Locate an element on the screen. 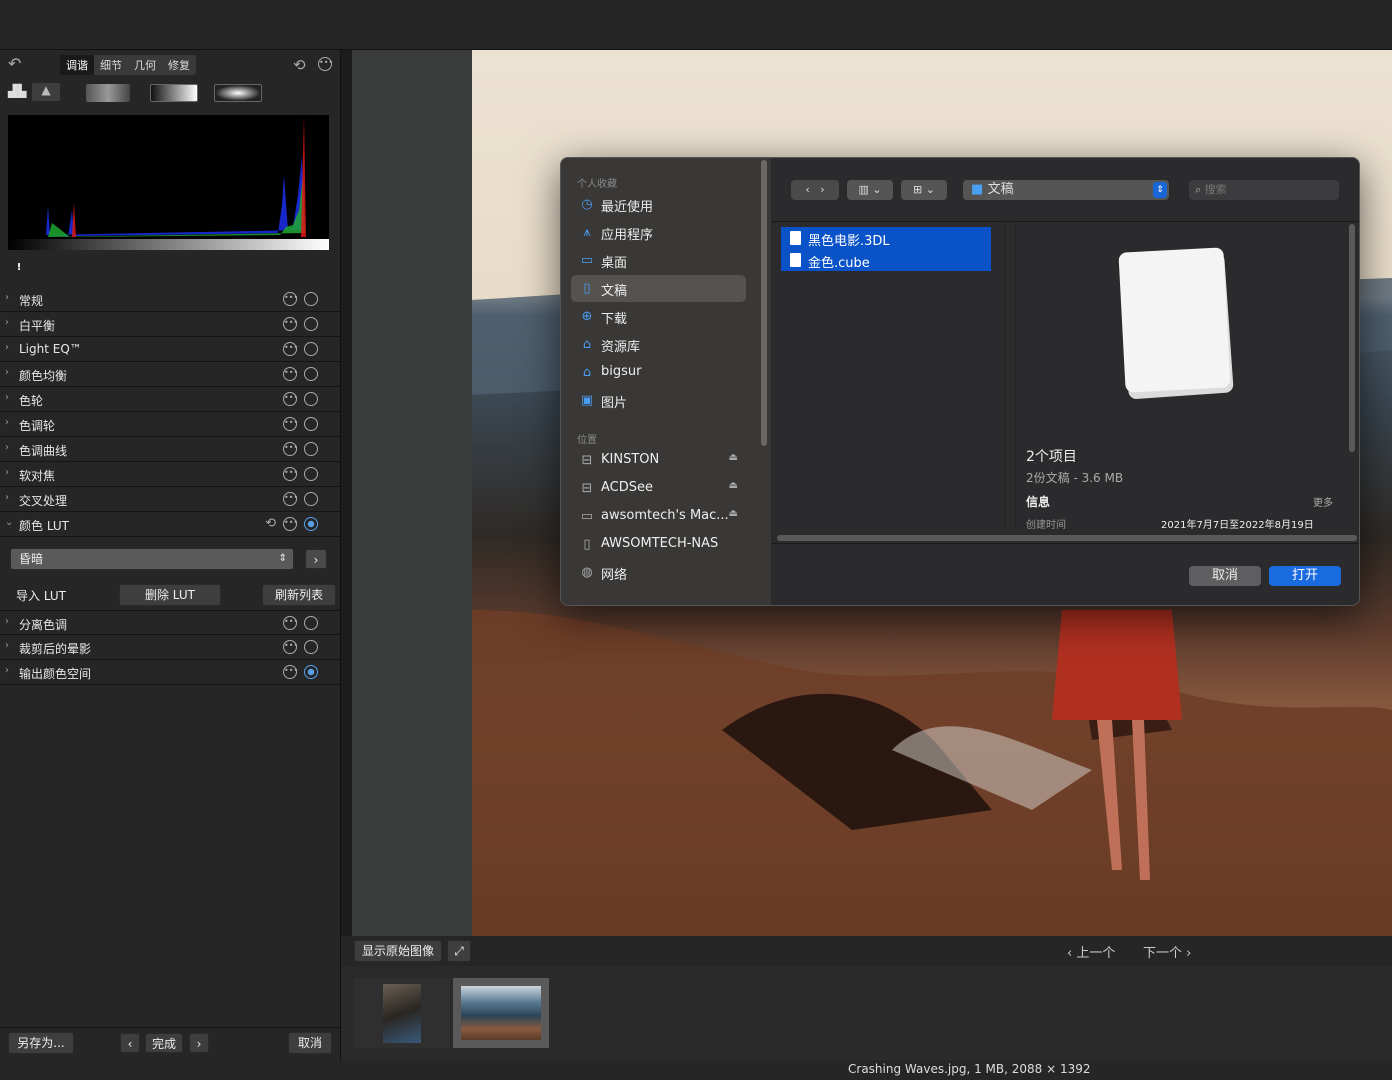  sidebar-item-library: ⌂ 资源库 is located at coordinates (658, 344).